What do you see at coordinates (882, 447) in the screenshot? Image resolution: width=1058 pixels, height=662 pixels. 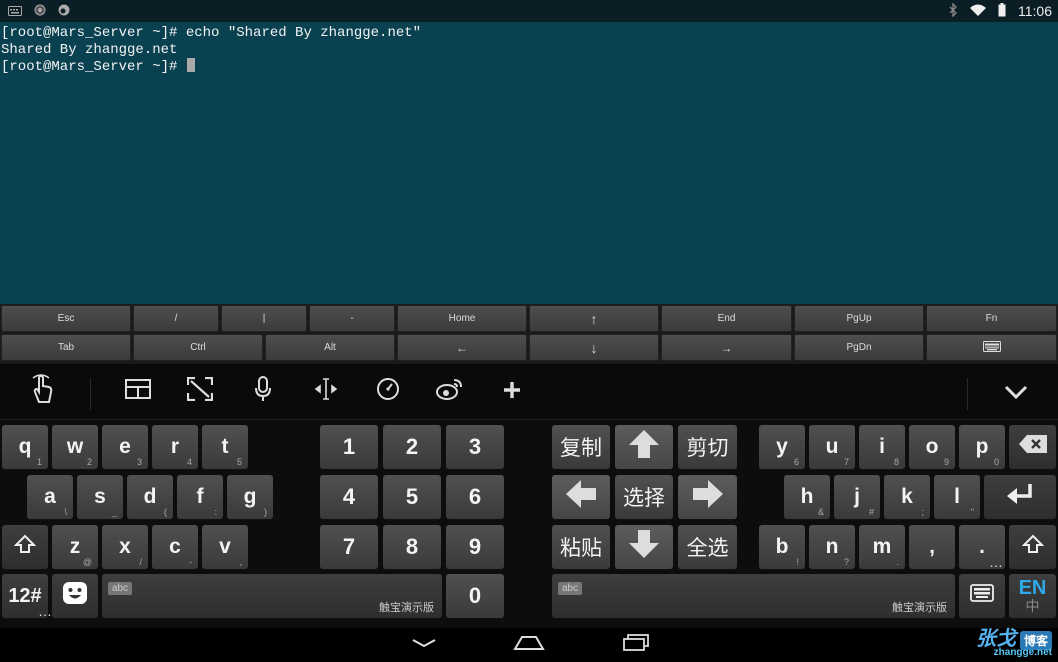 I see `key-i: i8` at bounding box center [882, 447].